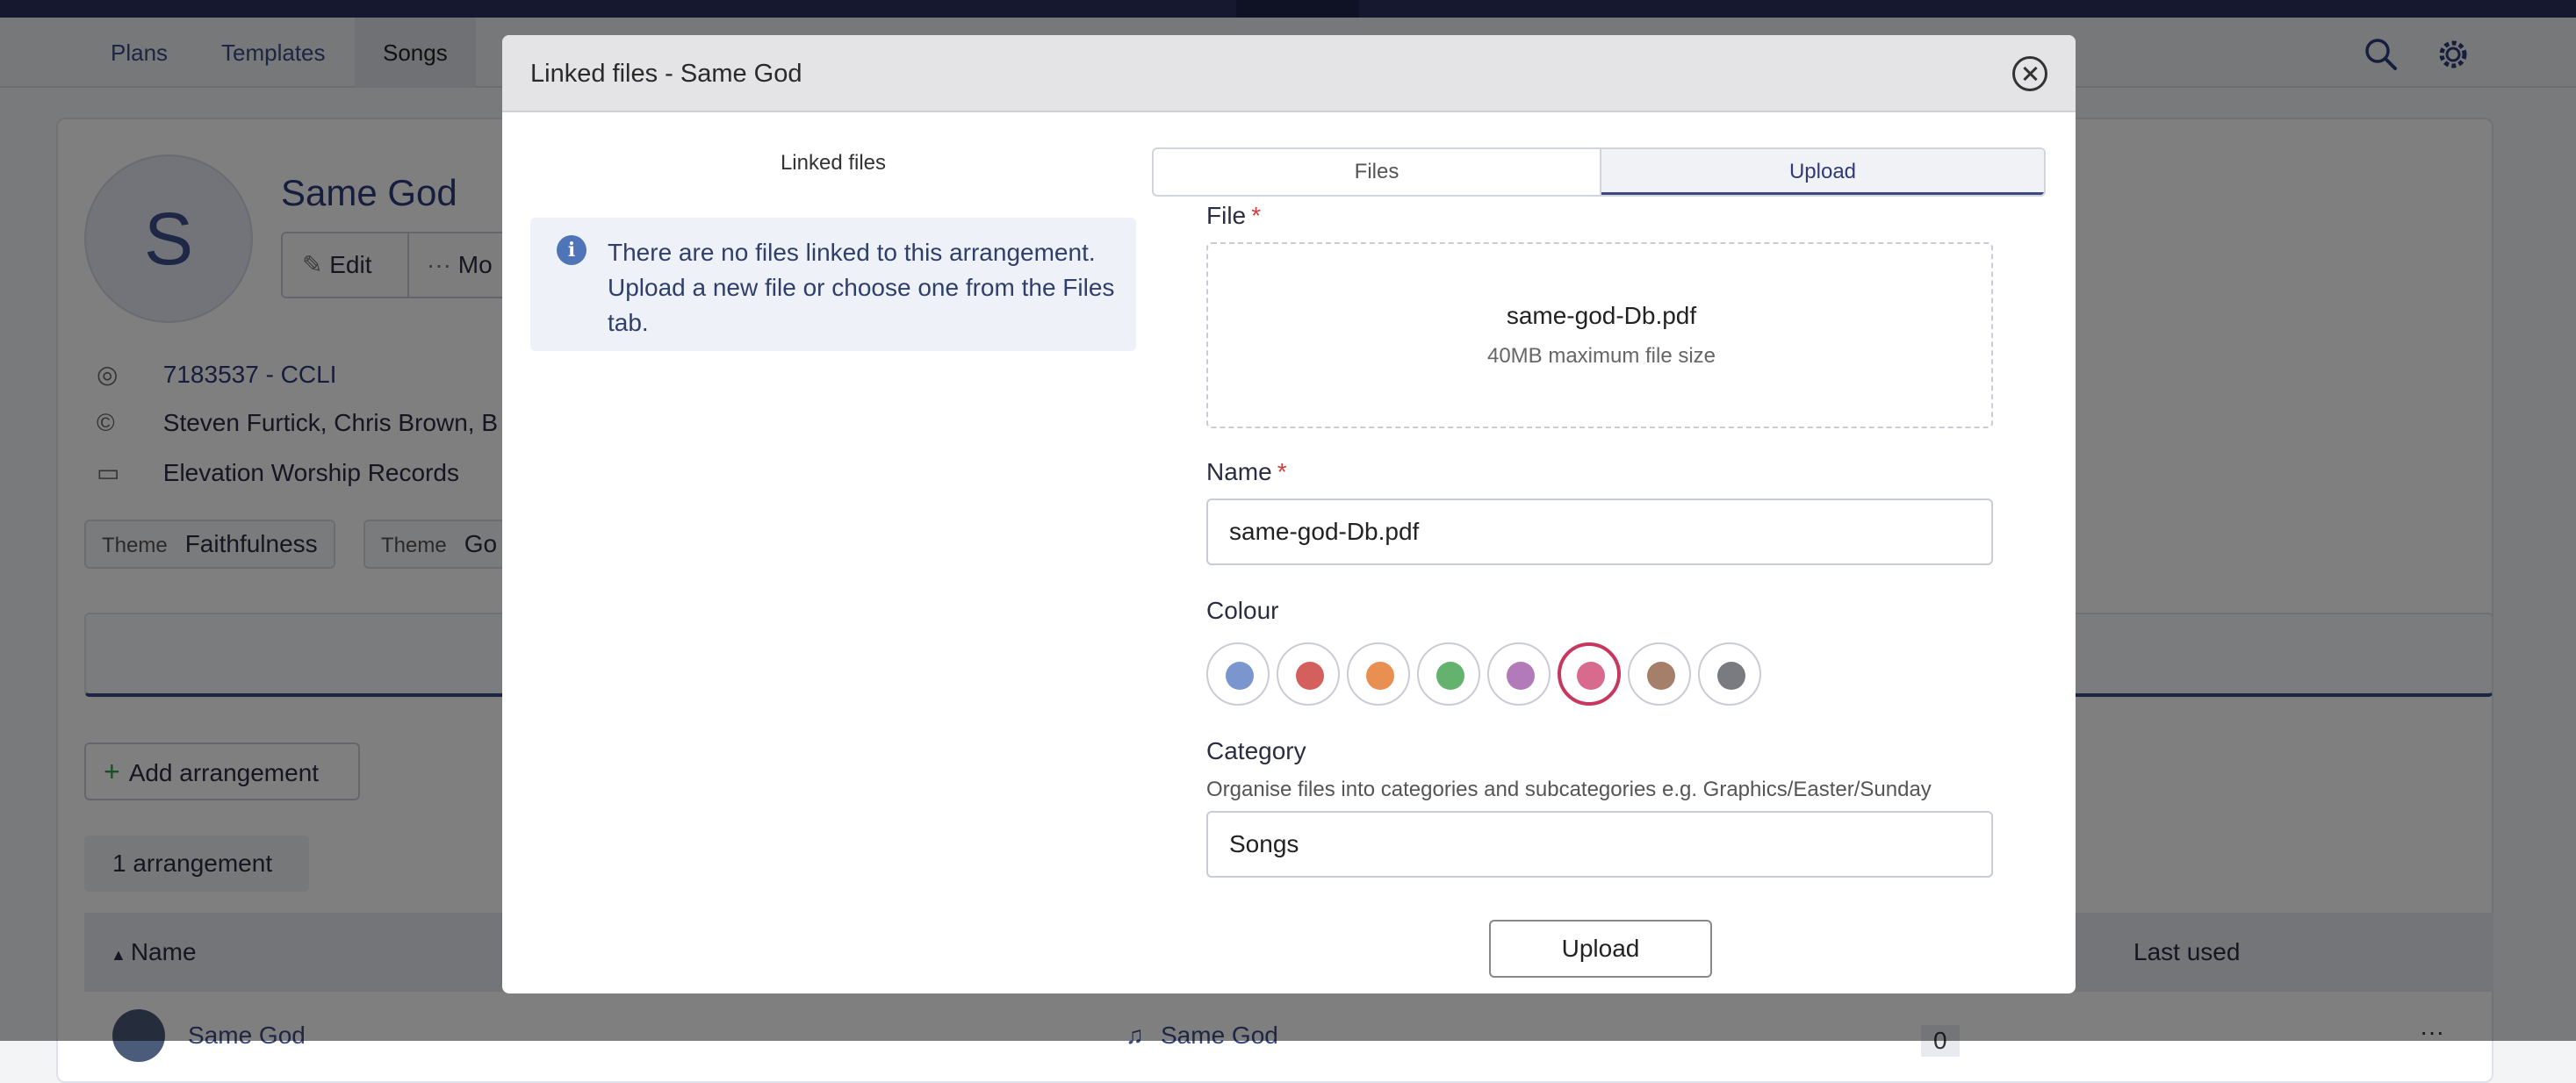 The width and height of the screenshot is (2576, 1083). What do you see at coordinates (571, 250) in the screenshot?
I see `info-icon: i` at bounding box center [571, 250].